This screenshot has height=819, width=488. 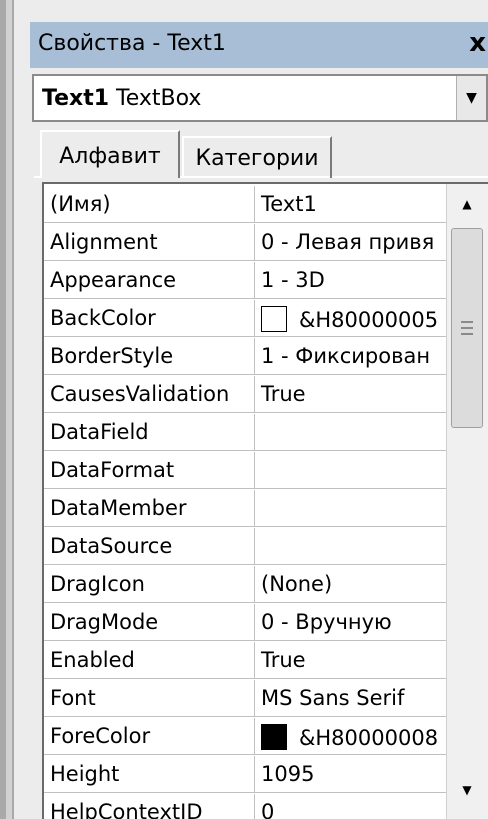 What do you see at coordinates (110, 154) in the screenshot?
I see `tab-alphabetic: Алфавит` at bounding box center [110, 154].